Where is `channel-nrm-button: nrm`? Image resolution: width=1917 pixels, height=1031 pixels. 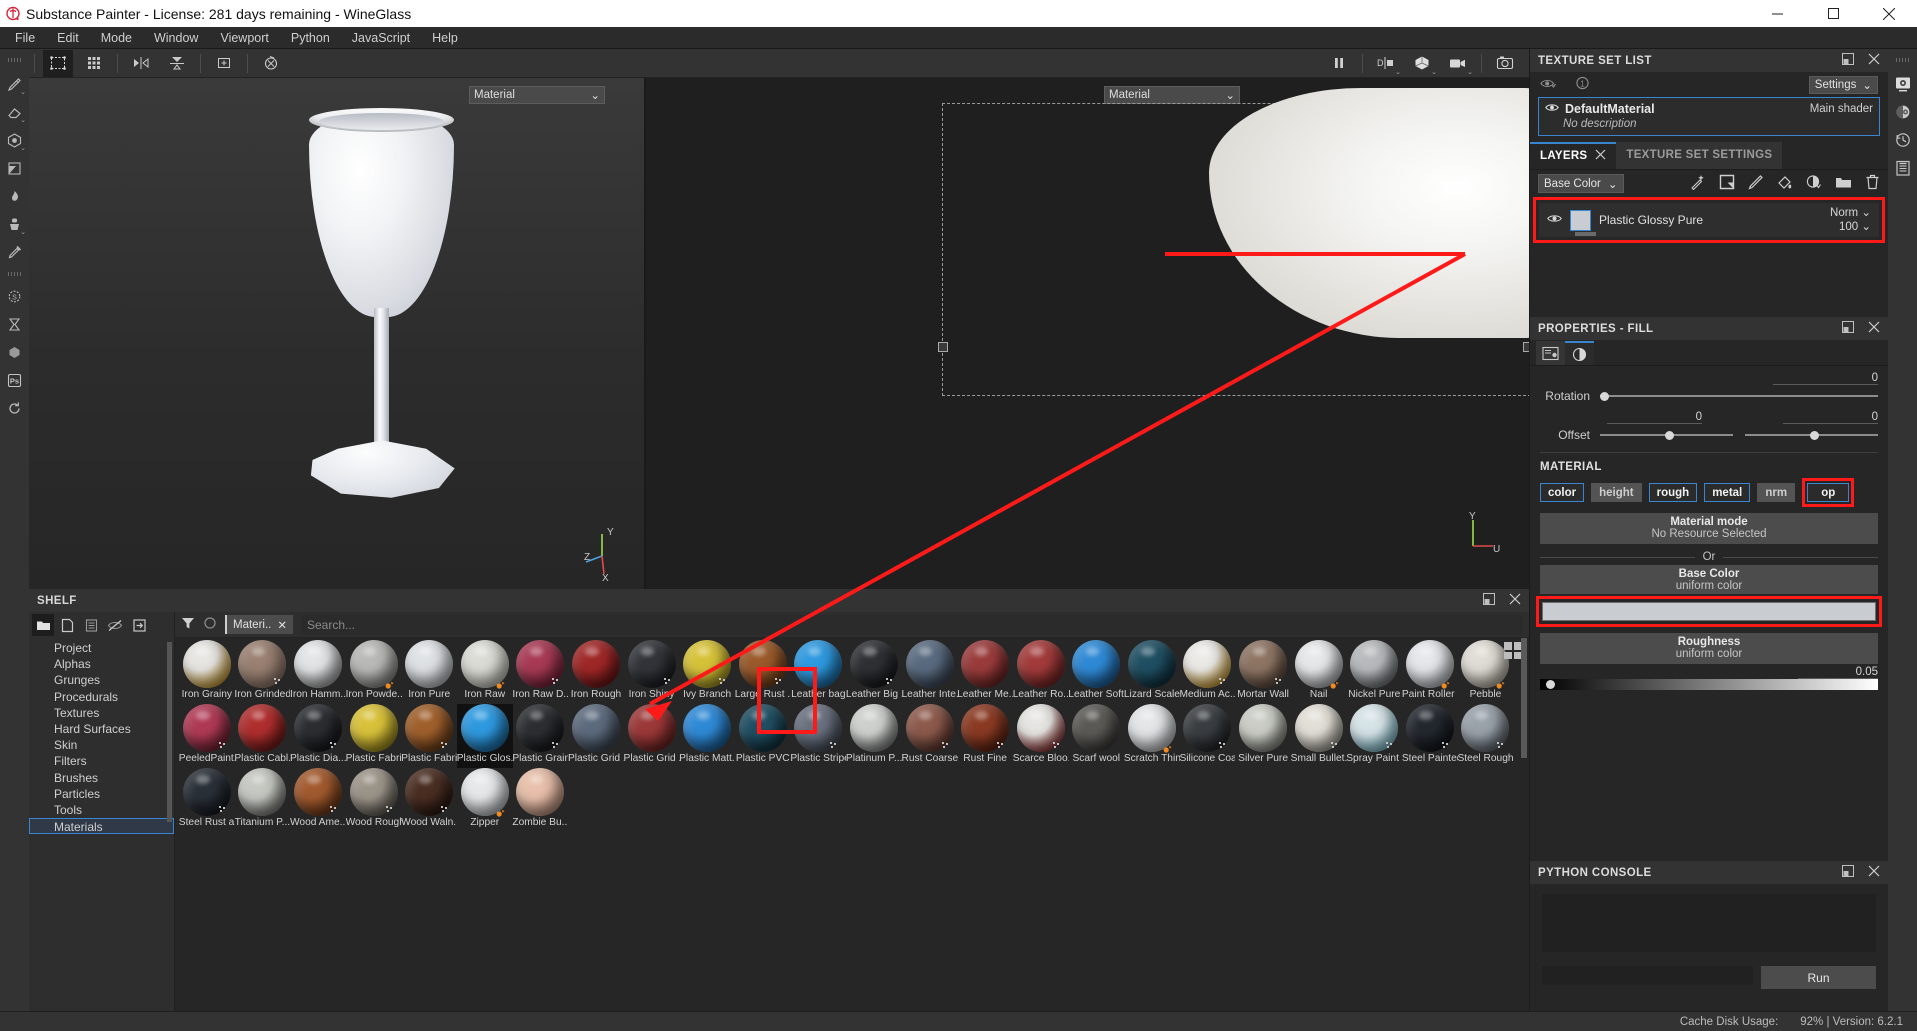
channel-nrm-button: nrm is located at coordinates (1776, 492).